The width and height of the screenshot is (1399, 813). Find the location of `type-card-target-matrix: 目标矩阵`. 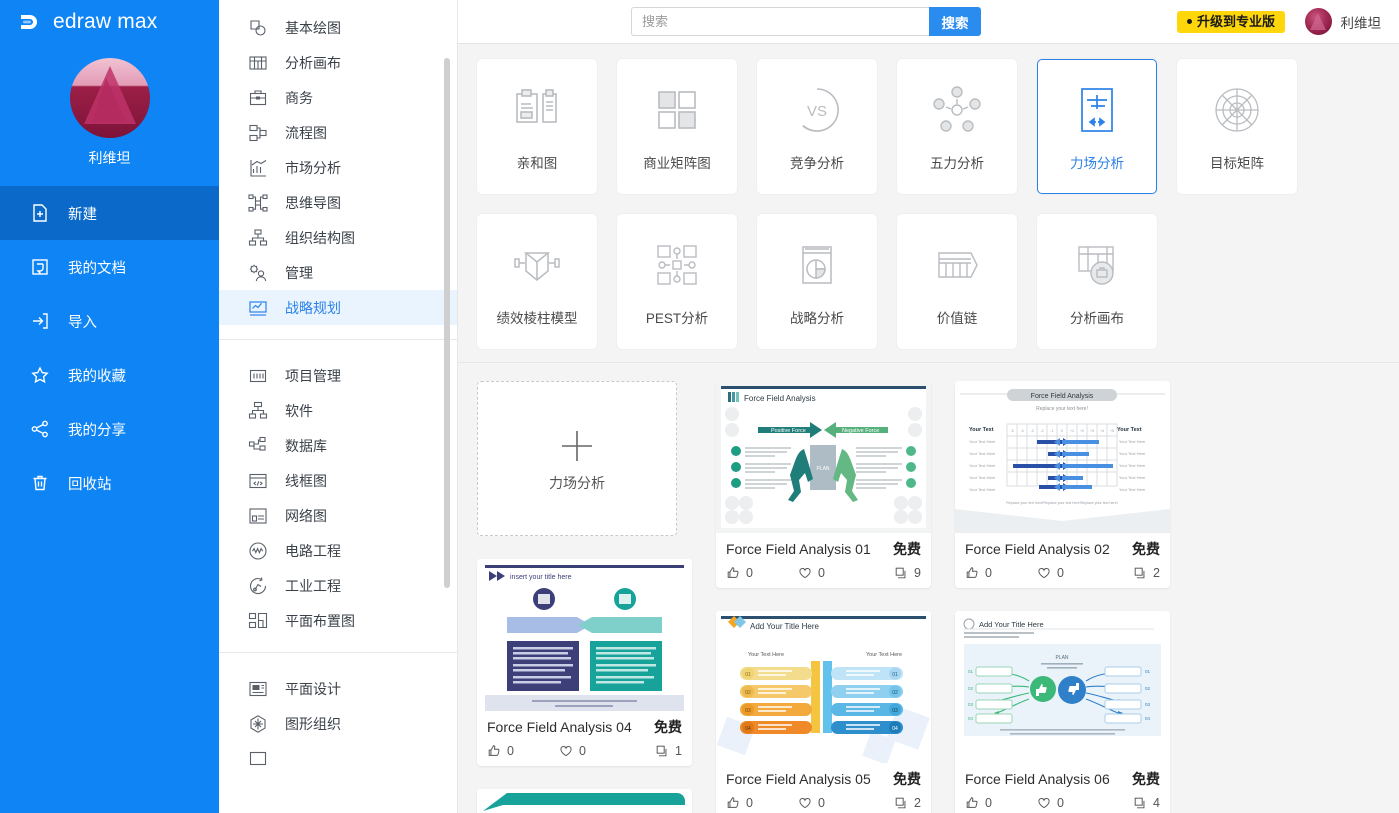

type-card-target-matrix: 目标矩阵 is located at coordinates (1237, 126).